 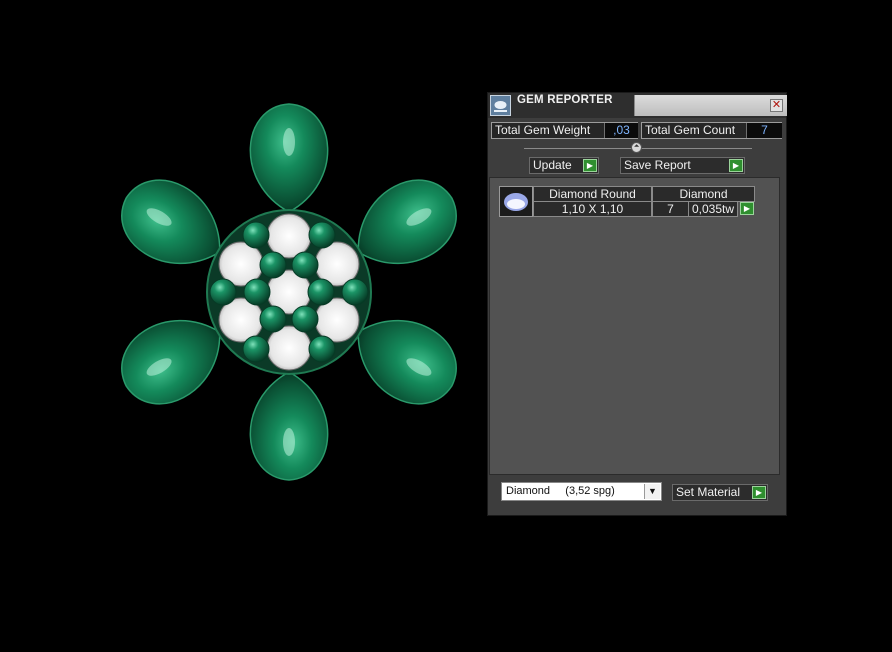 I want to click on gem-row-go-button: ▶, so click(x=746, y=209).